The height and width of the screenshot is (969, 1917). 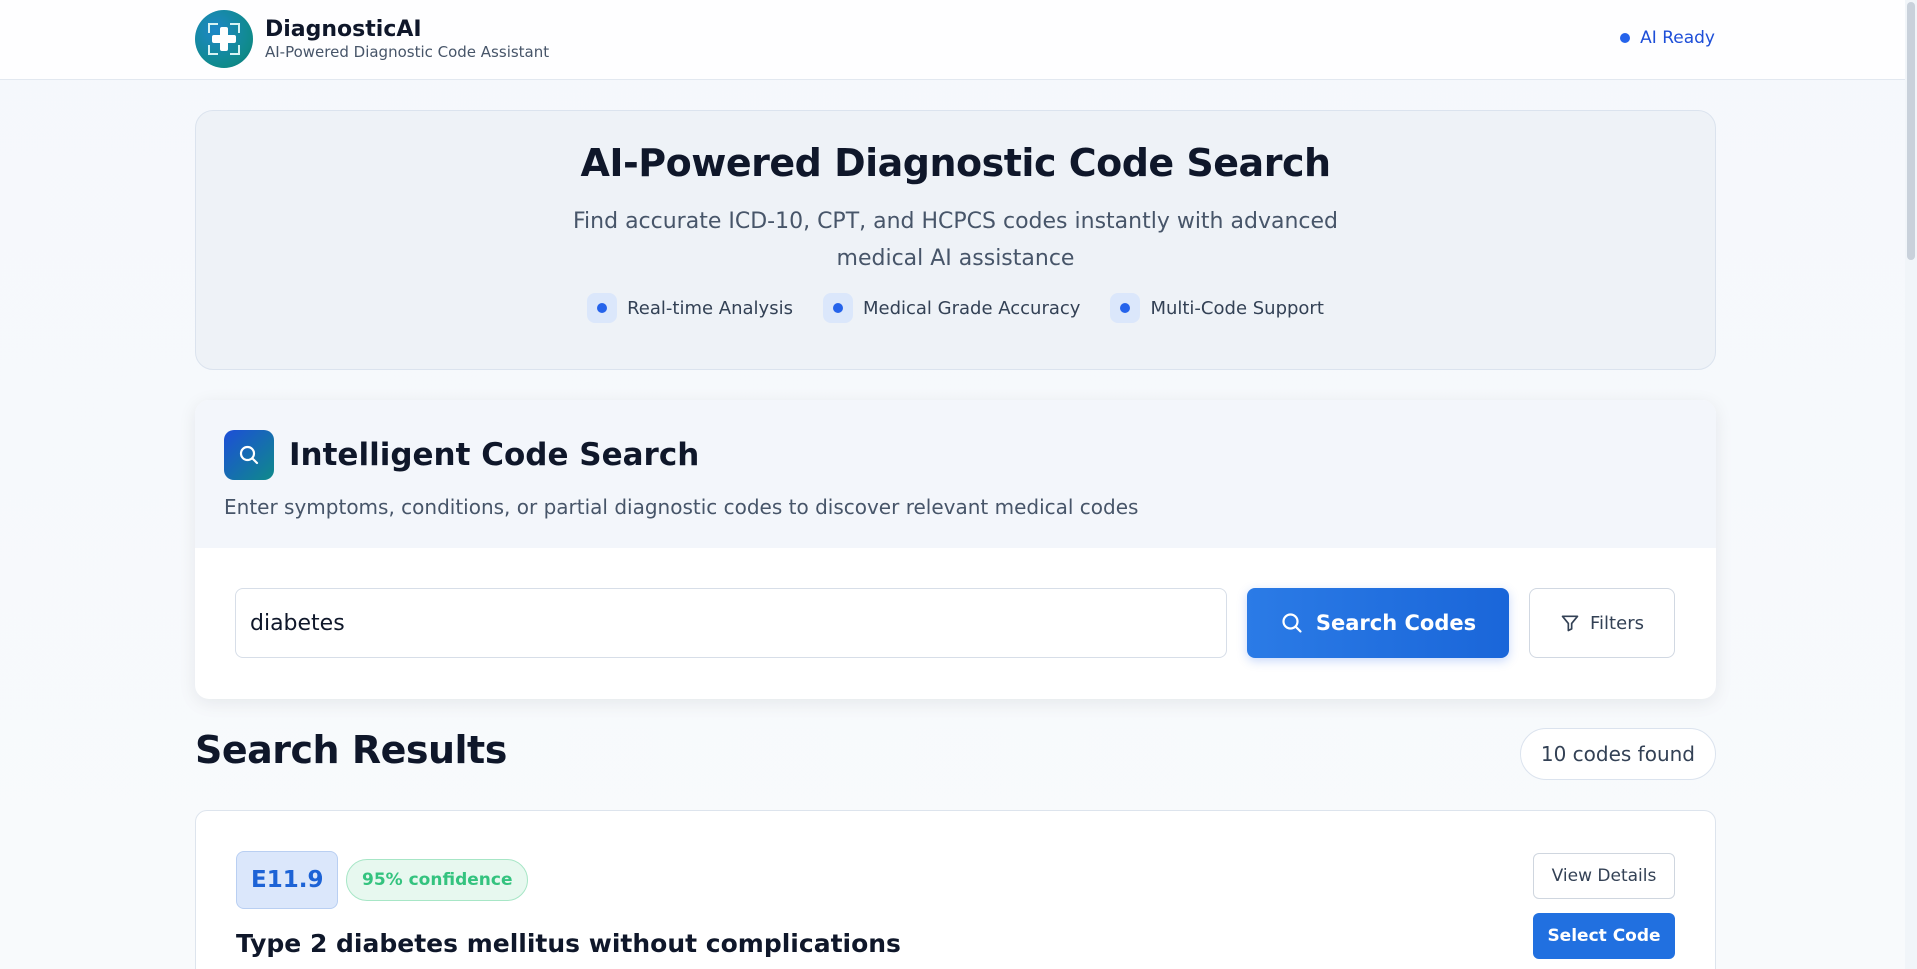 I want to click on search-input, so click(x=731, y=623).